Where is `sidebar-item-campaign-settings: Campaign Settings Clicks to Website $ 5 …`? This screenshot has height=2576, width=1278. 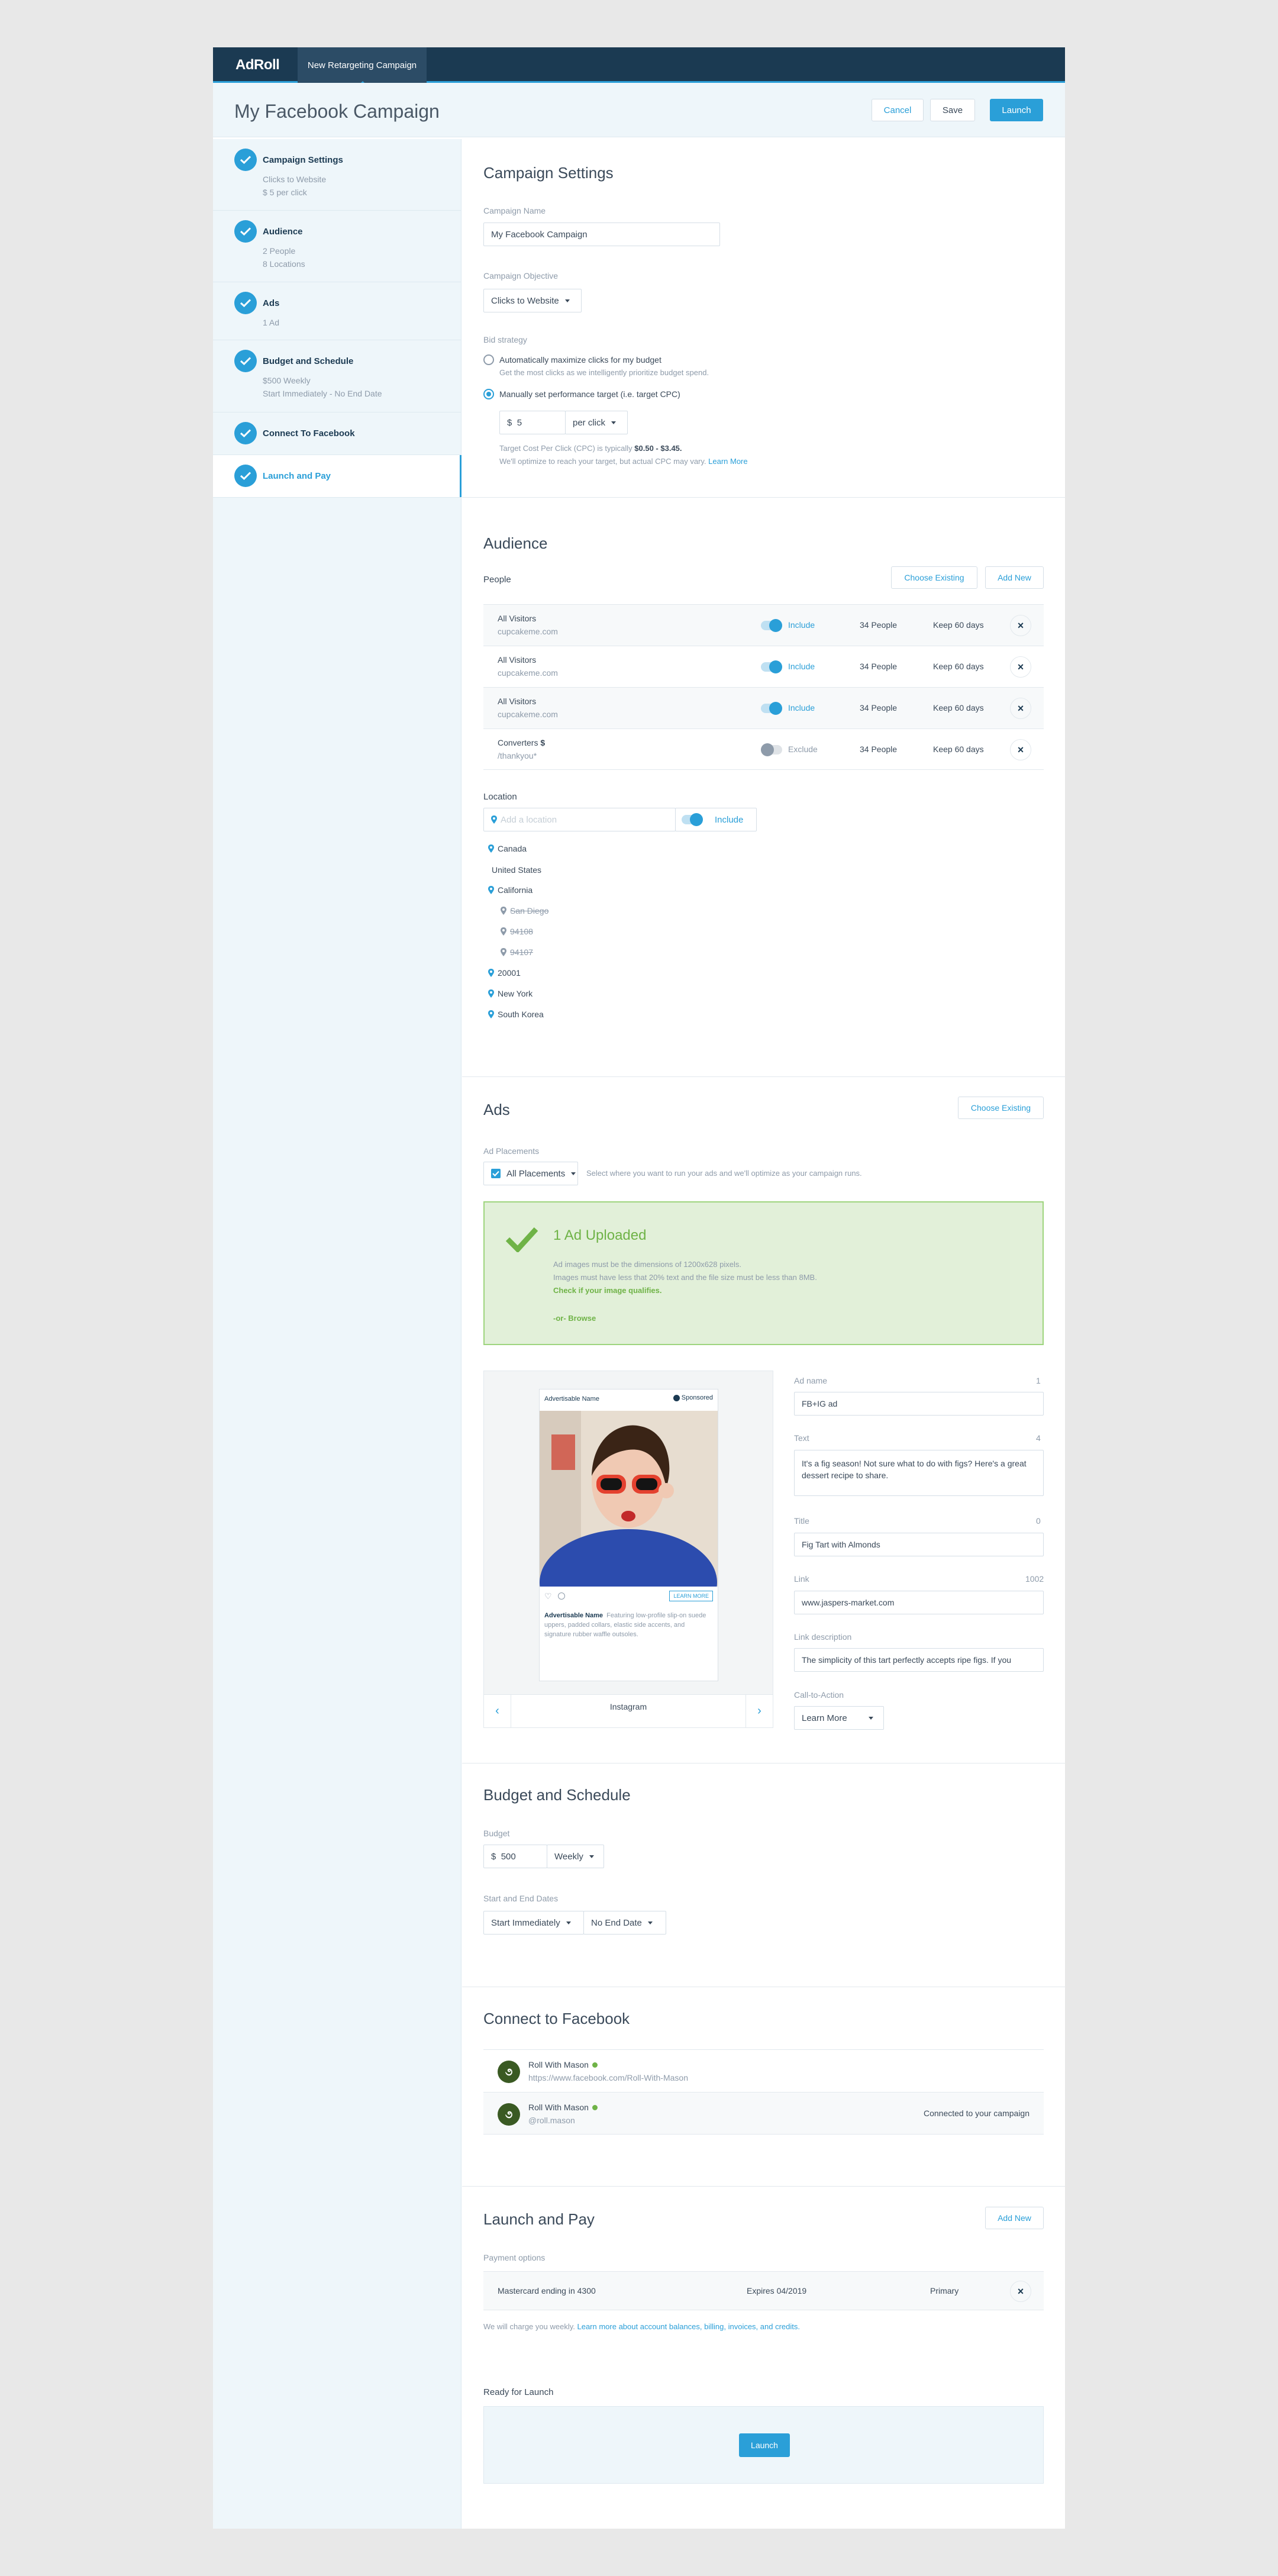
sidebar-item-campaign-settings: Campaign Settings Clicks to Website $ 5 … is located at coordinates (337, 175).